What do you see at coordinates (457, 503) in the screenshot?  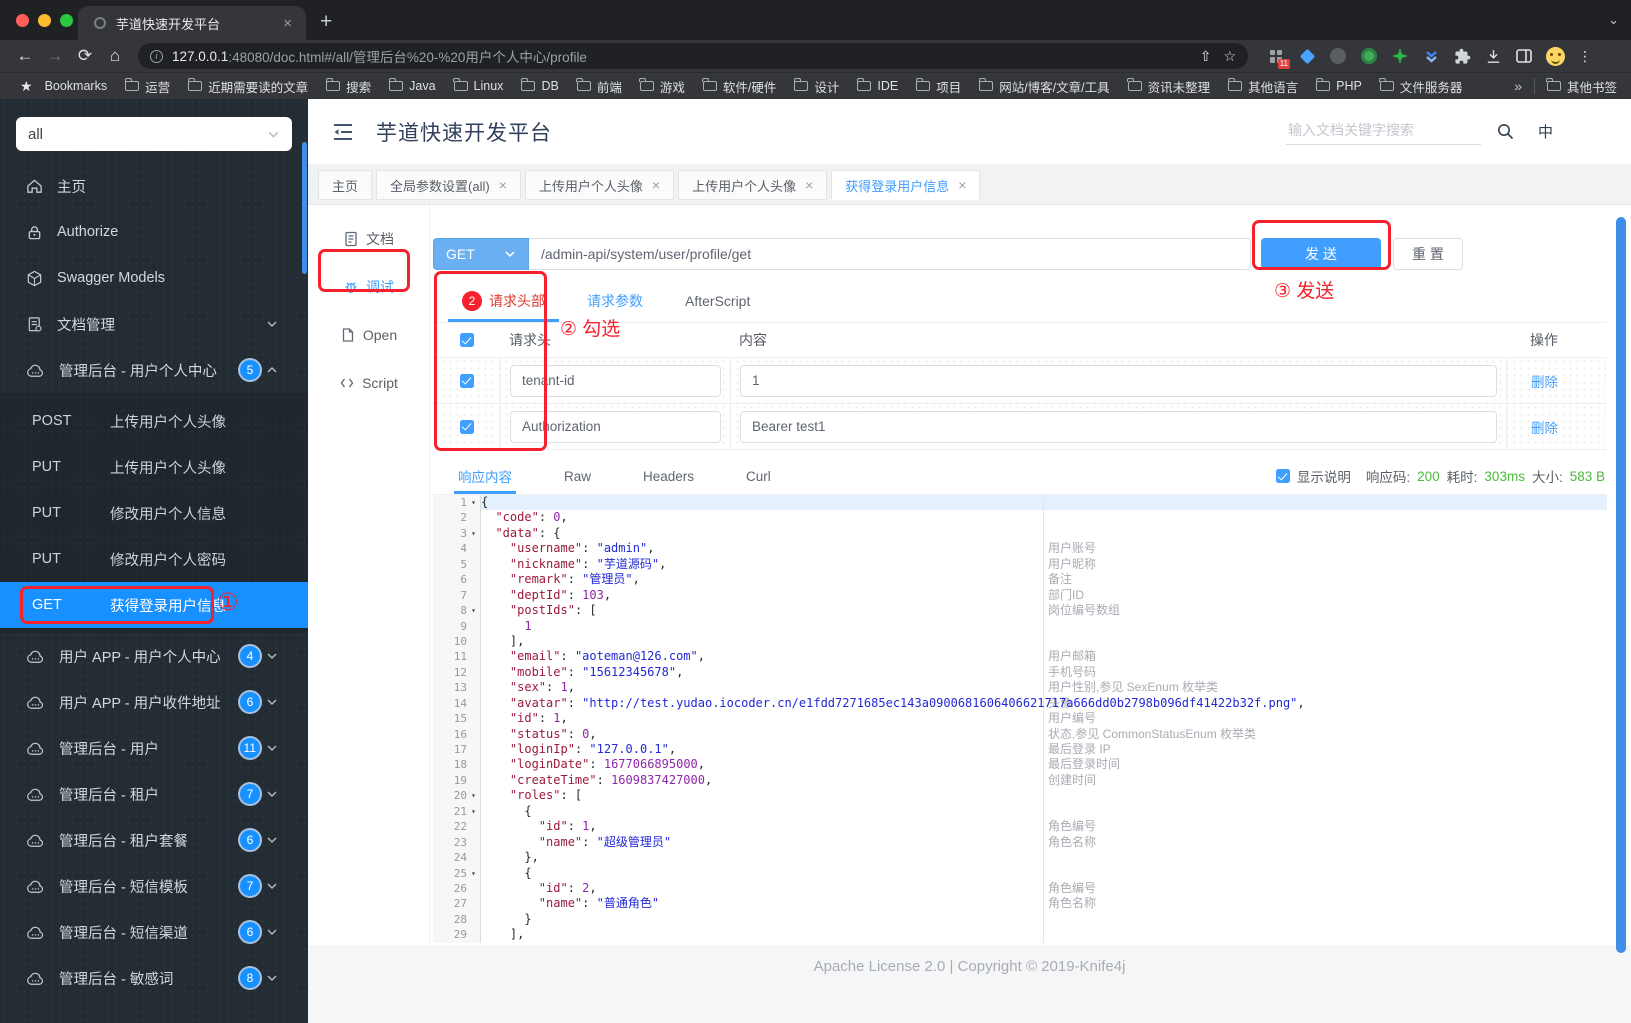 I see `line-number: 1 ▾` at bounding box center [457, 503].